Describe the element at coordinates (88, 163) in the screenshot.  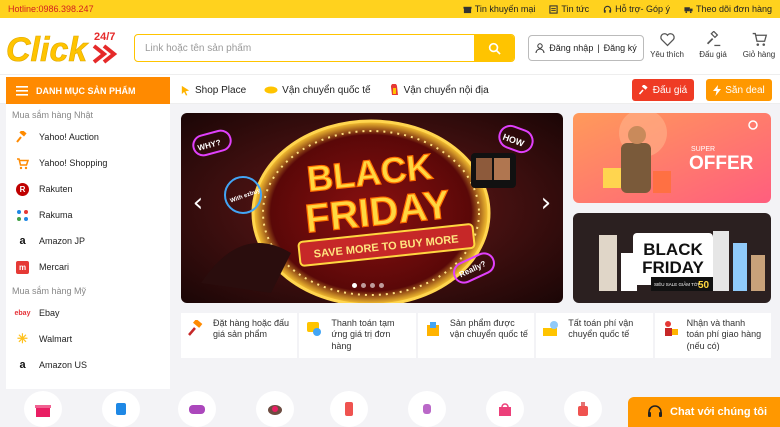
I see `sidebar-item-yahoo-shopping: Yahoo! Shopping` at that location.